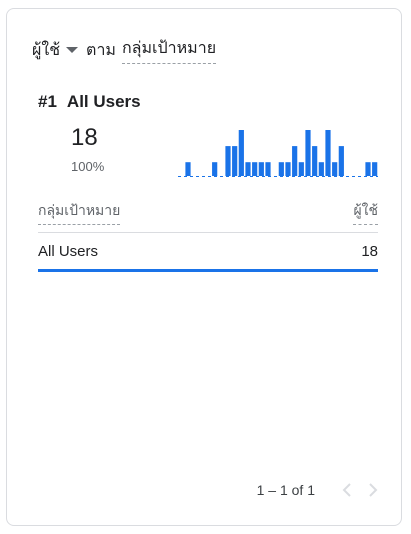  I want to click on top-item-title: #1 All Users, so click(89, 102).